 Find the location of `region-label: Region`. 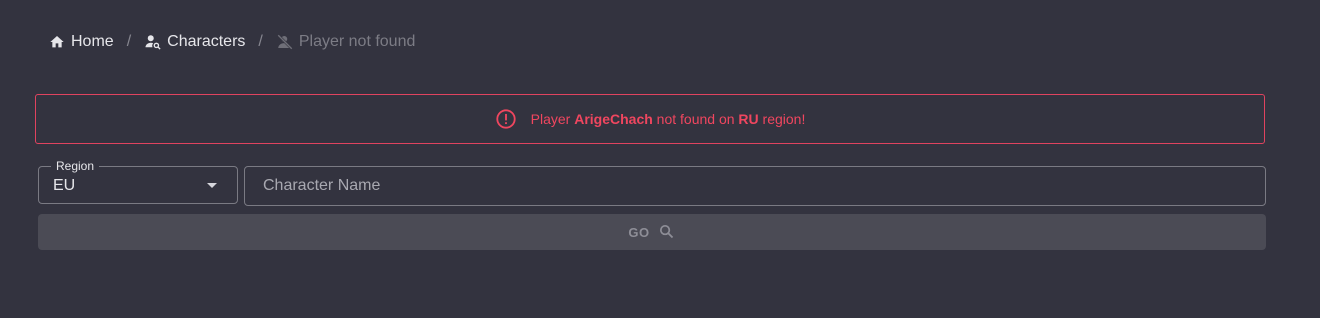

region-label: Region is located at coordinates (75, 166).